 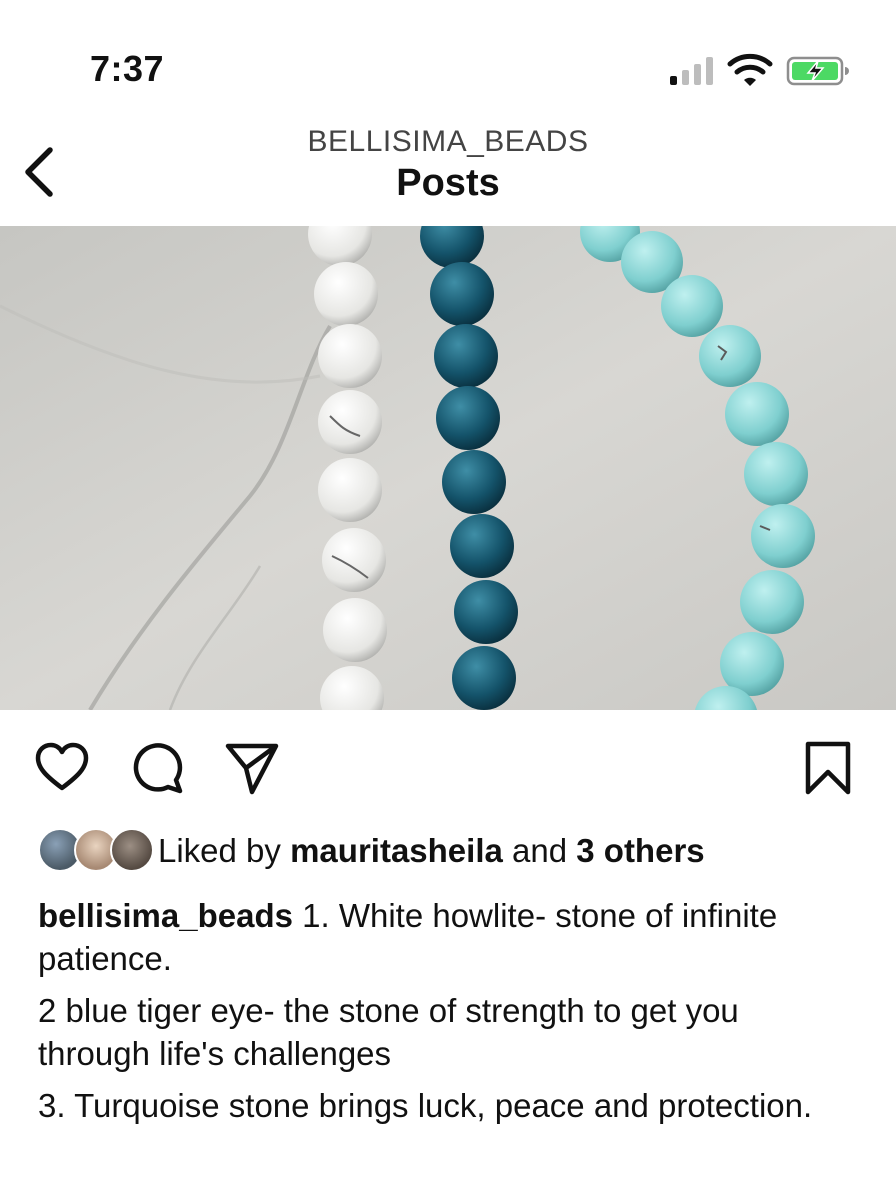 I want to click on like-button, so click(x=62, y=768).